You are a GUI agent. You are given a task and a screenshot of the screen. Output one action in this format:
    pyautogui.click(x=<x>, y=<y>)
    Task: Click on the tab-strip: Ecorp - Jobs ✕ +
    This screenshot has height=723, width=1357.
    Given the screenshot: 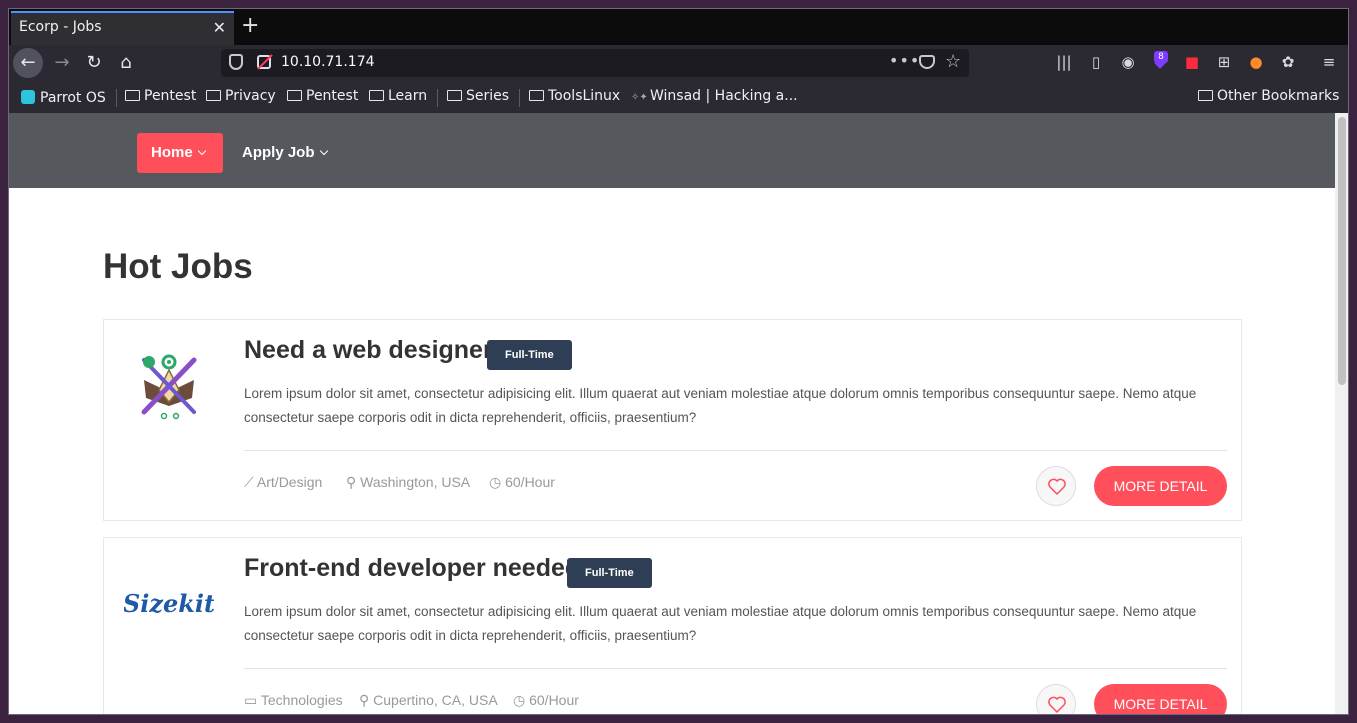 What is the action you would take?
    pyautogui.click(x=678, y=27)
    